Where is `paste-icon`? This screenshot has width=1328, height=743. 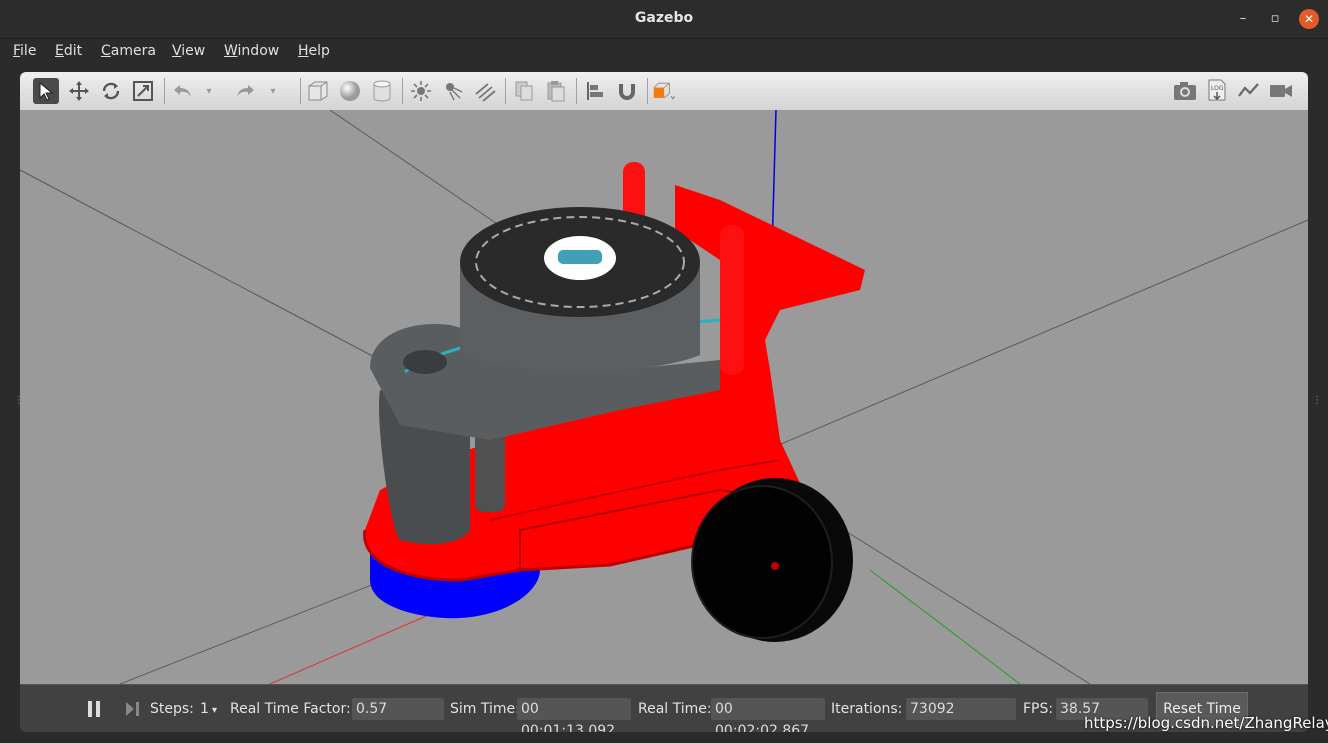 paste-icon is located at coordinates (556, 91).